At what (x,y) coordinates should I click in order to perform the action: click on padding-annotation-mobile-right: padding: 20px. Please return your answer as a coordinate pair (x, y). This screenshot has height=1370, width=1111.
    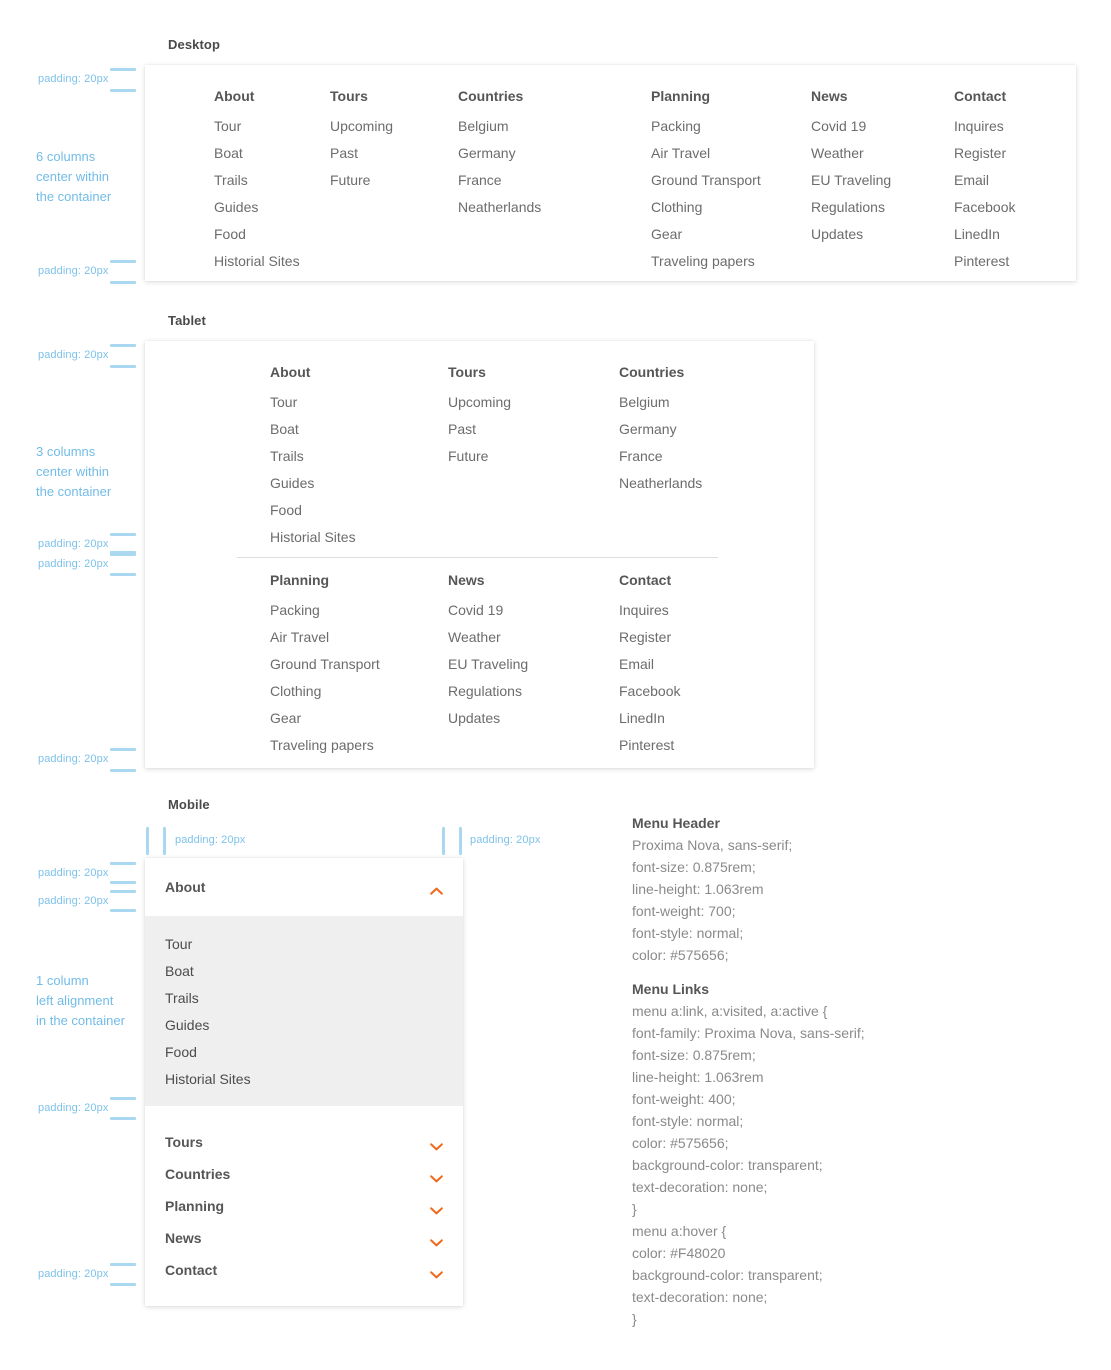
    Looking at the image, I should click on (505, 840).